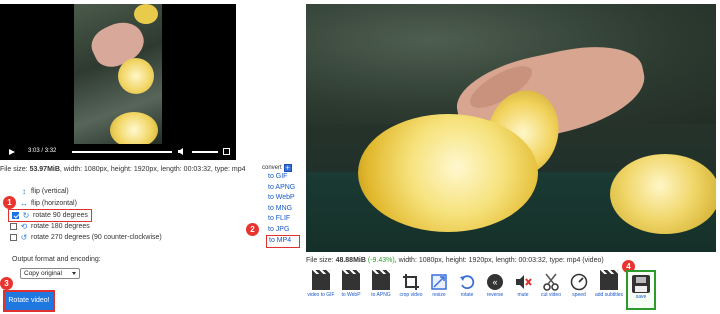  What do you see at coordinates (182, 151) in the screenshot?
I see `volume-icon` at bounding box center [182, 151].